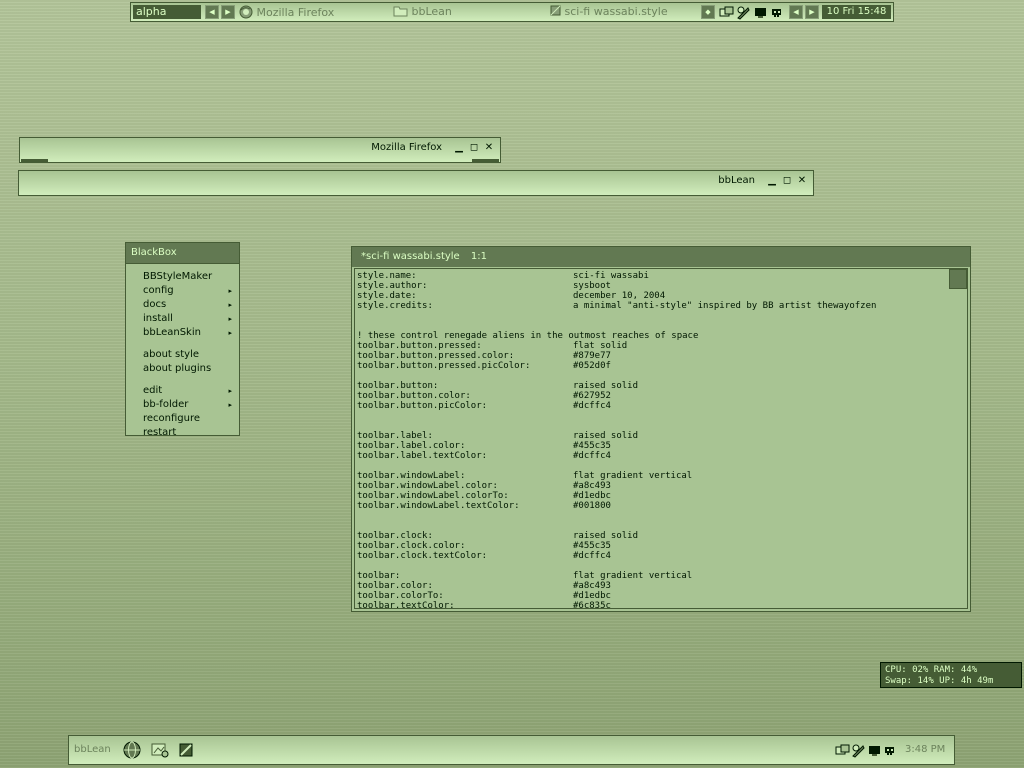 Image resolution: width=1024 pixels, height=768 pixels. What do you see at coordinates (616, 496) in the screenshot?
I see `editor-line: toolbar.windowLabel.colorTo: #d1edbc` at bounding box center [616, 496].